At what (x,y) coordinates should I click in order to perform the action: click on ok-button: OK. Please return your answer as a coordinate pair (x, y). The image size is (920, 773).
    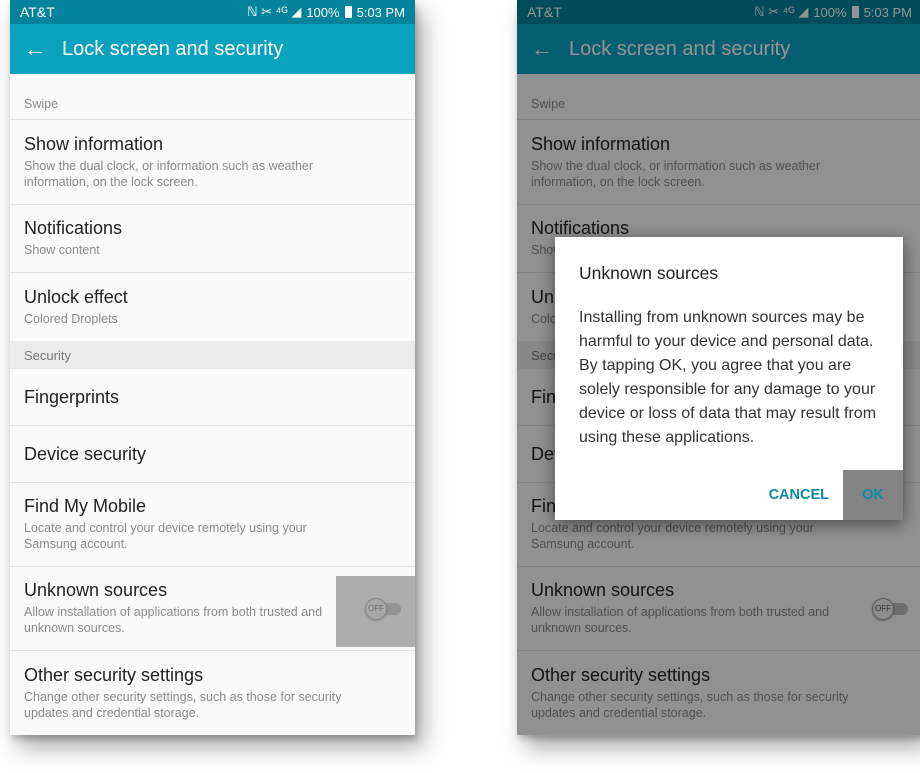
    Looking at the image, I should click on (873, 495).